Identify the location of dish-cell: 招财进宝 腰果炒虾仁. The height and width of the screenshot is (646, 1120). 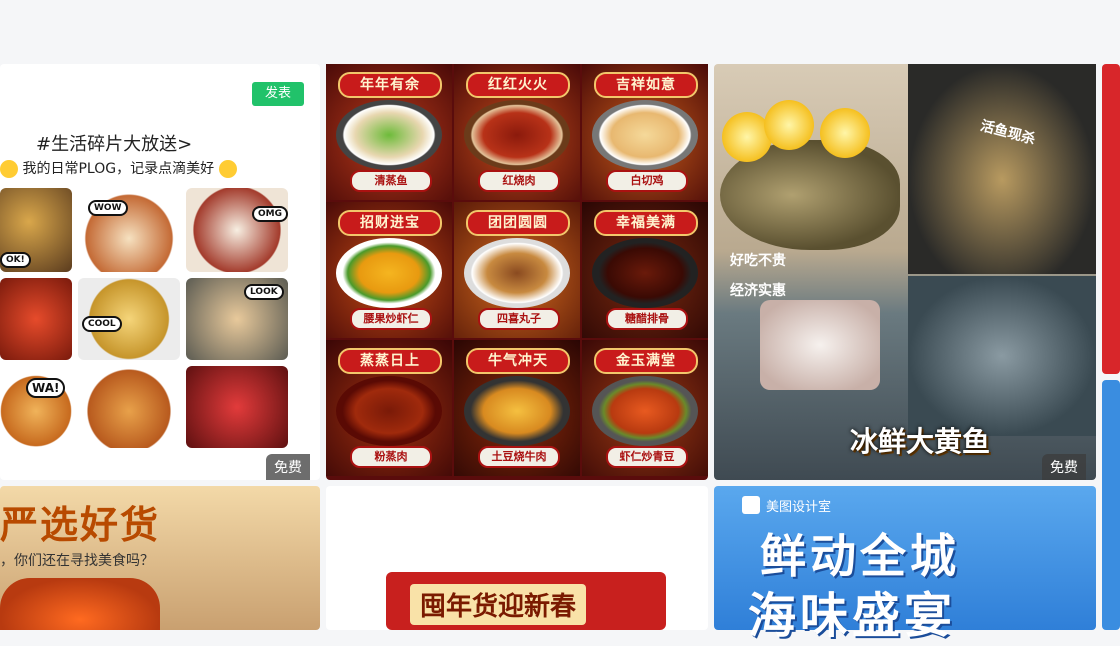
(389, 270).